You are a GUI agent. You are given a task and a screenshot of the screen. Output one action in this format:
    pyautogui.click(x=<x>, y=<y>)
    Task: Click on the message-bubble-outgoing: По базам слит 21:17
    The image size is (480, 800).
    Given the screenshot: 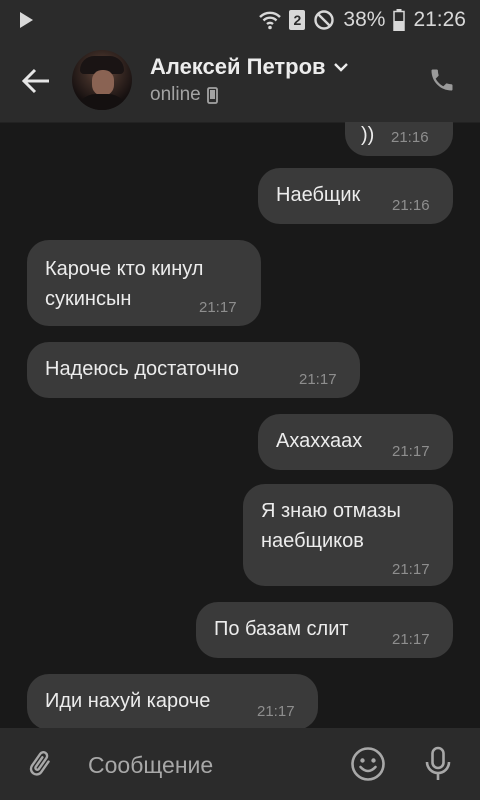 What is the action you would take?
    pyautogui.click(x=324, y=630)
    